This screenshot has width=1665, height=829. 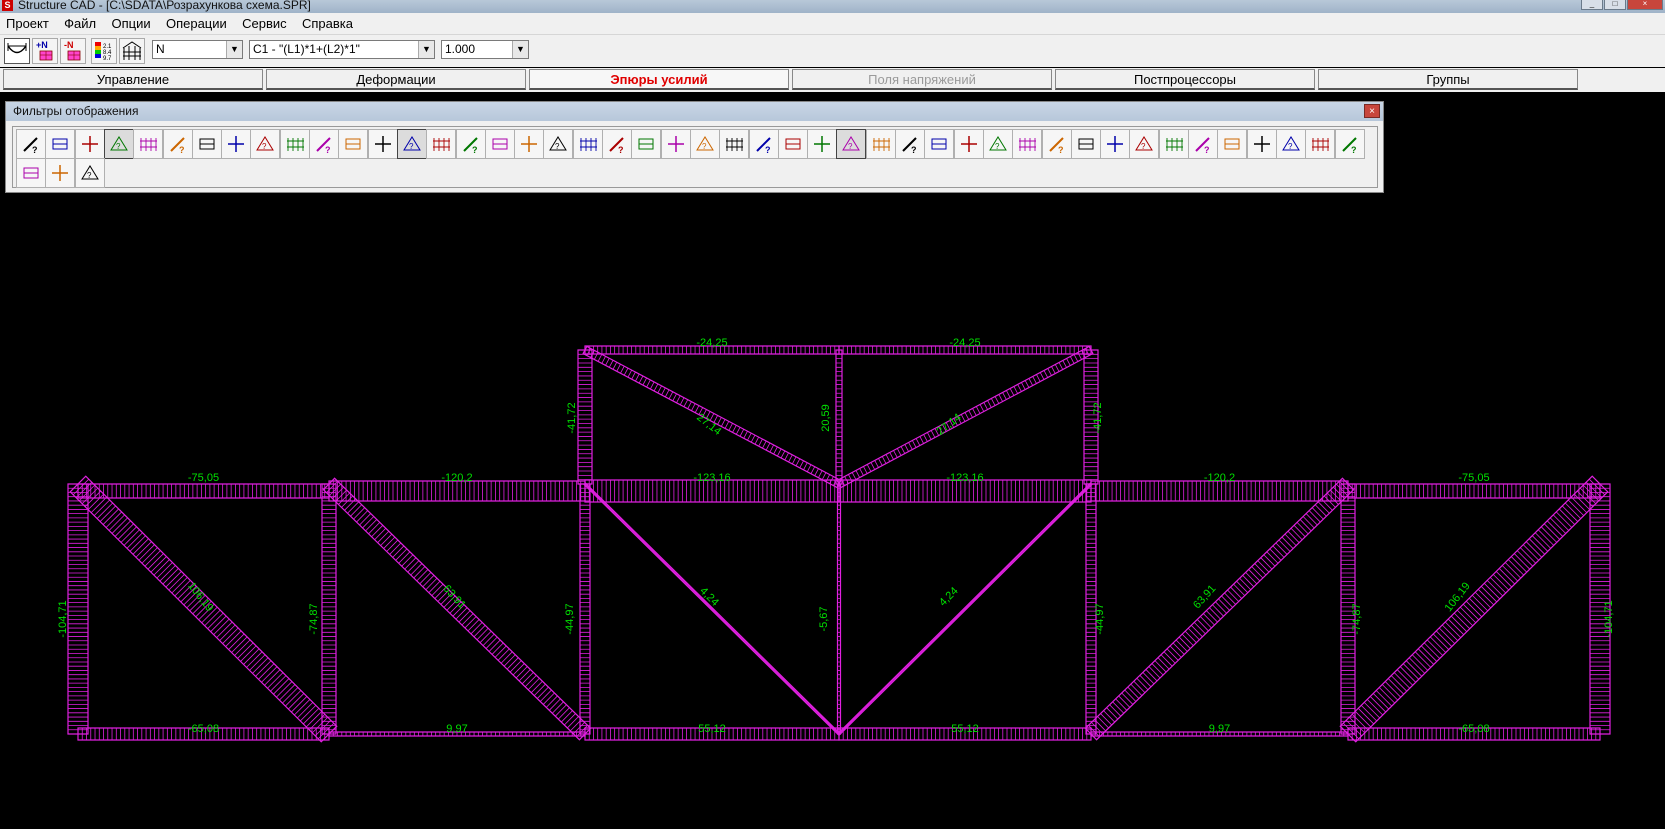 What do you see at coordinates (1056, 144) in the screenshot?
I see `display-filter-36-icon: ?` at bounding box center [1056, 144].